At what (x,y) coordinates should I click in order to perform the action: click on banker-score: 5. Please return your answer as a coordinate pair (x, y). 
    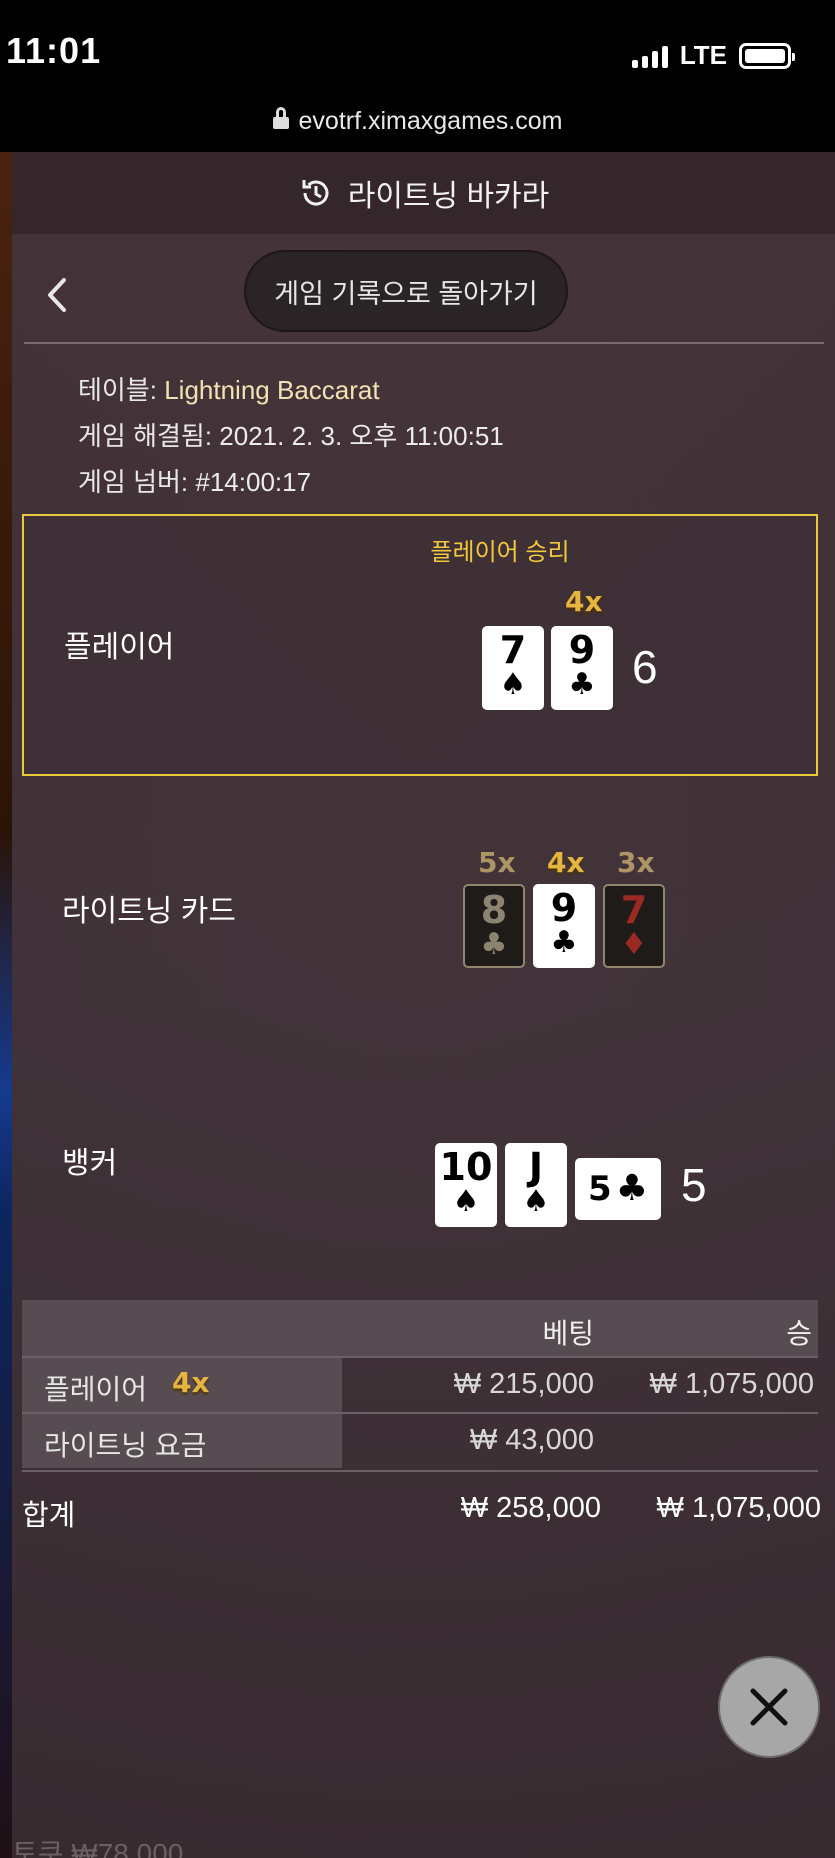
    Looking at the image, I should click on (694, 1185).